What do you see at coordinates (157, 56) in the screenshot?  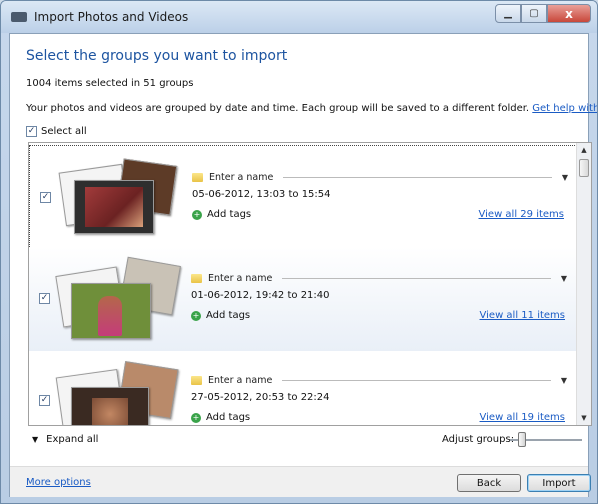 I see `page-title: Select the groups you want to import` at bounding box center [157, 56].